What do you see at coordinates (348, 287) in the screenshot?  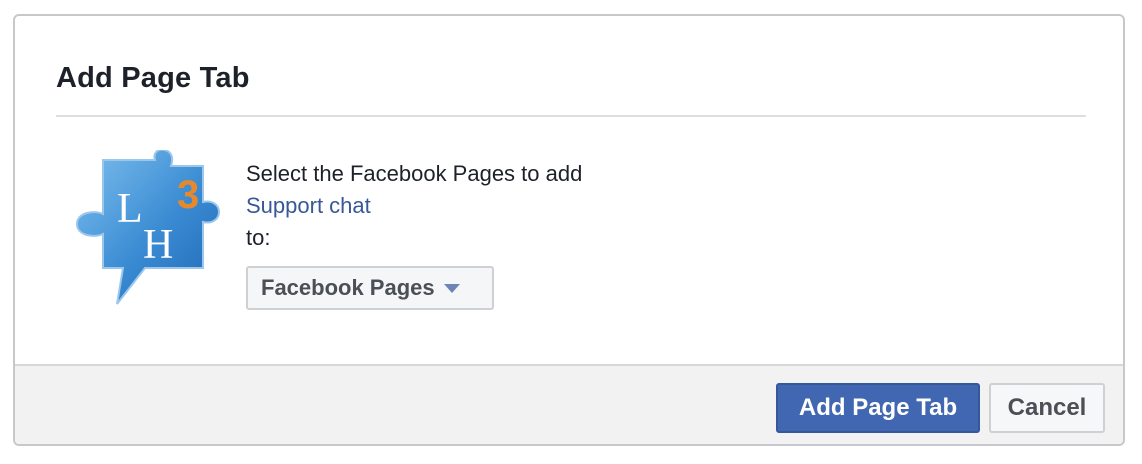 I see `selector-label: Facebook Pages` at bounding box center [348, 287].